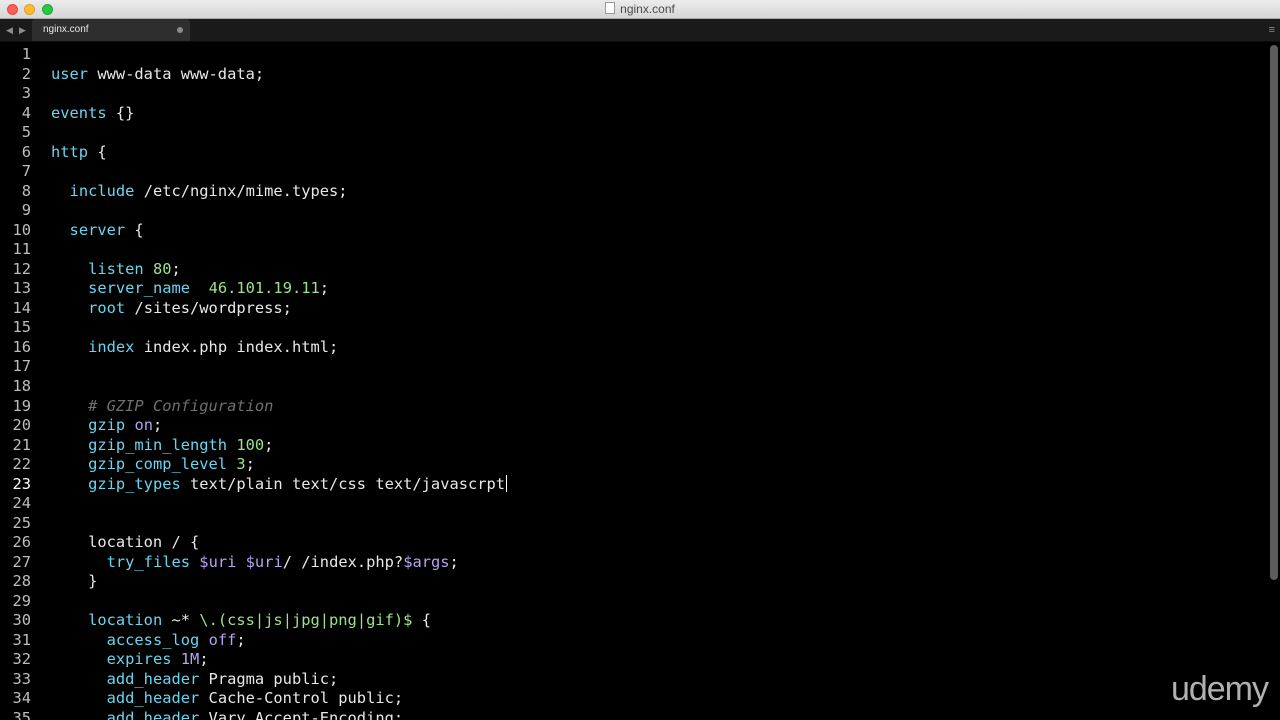 Image resolution: width=1280 pixels, height=720 pixels. Describe the element at coordinates (130, 659) in the screenshot. I see `code-text: expires 1M;` at that location.